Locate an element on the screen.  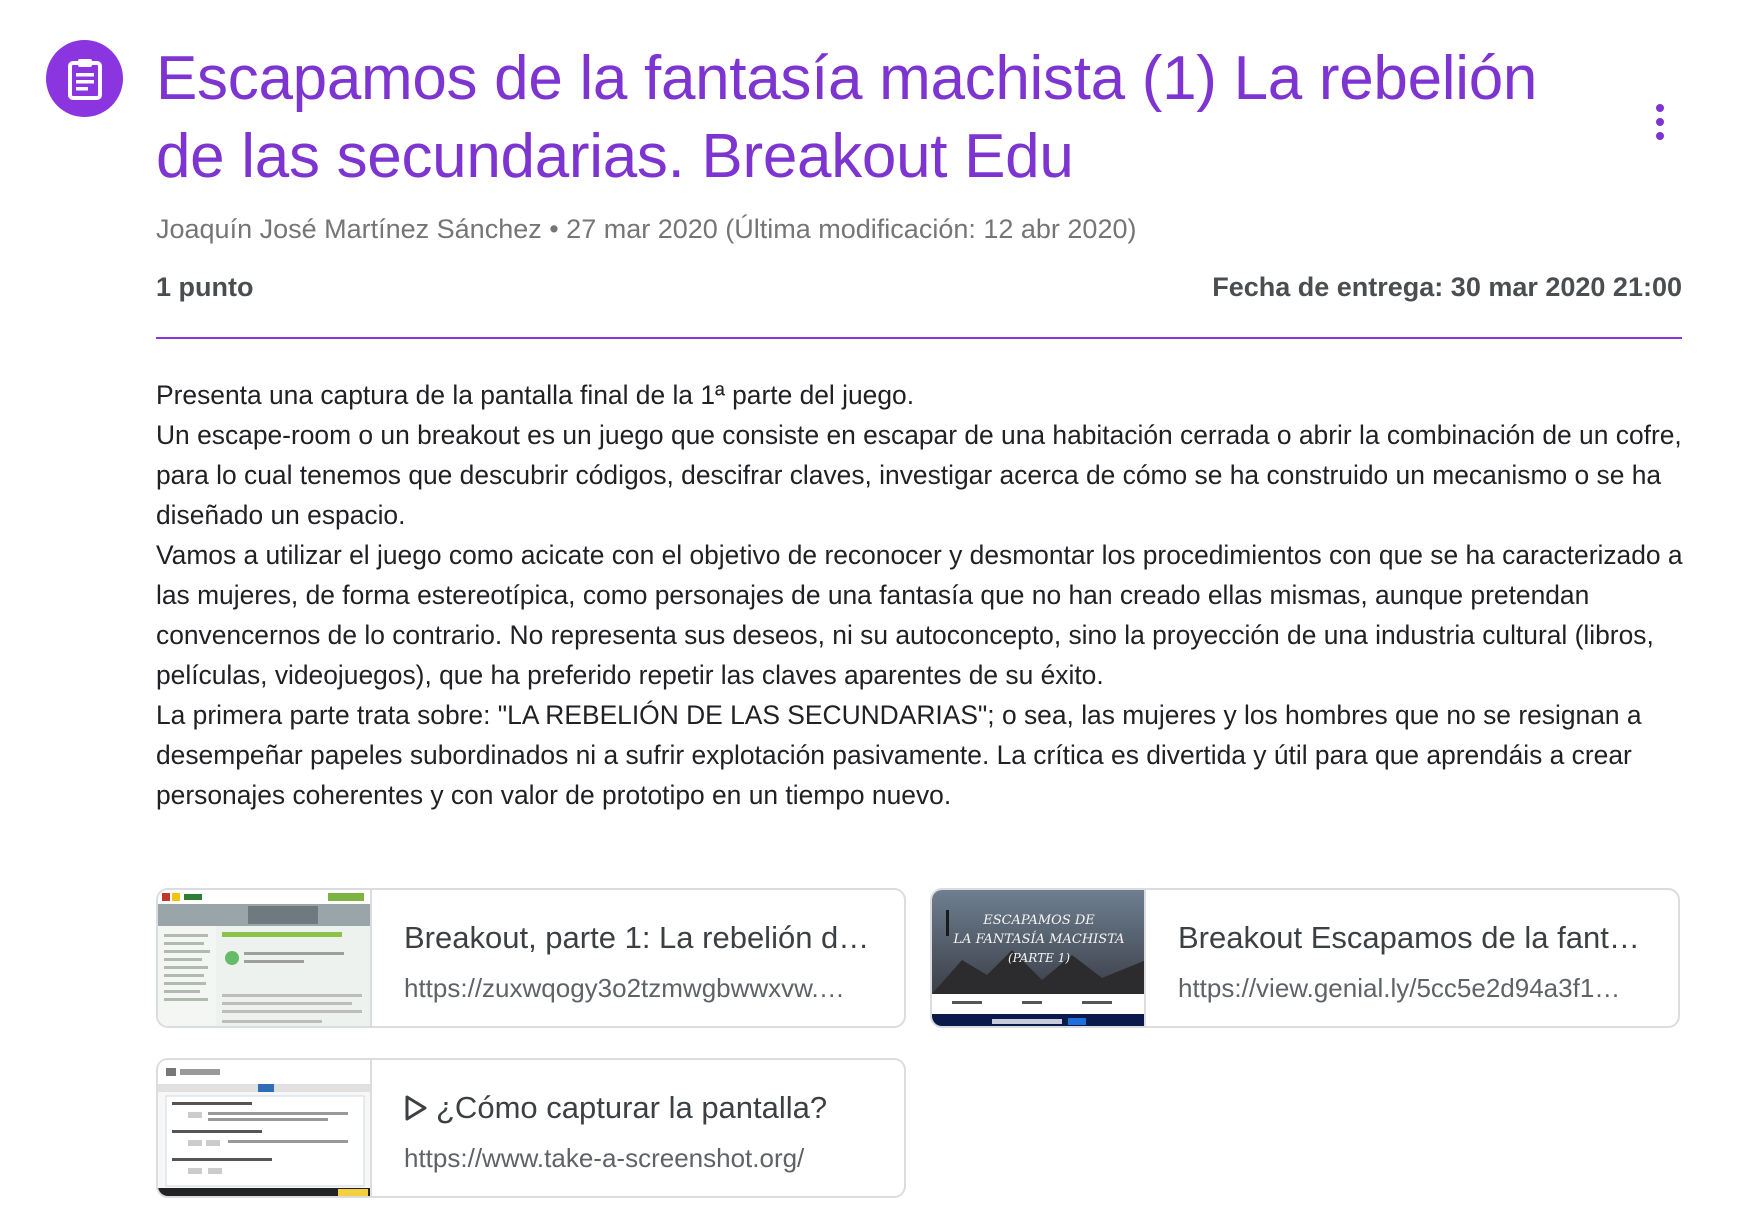
play-outline-icon is located at coordinates (416, 1108).